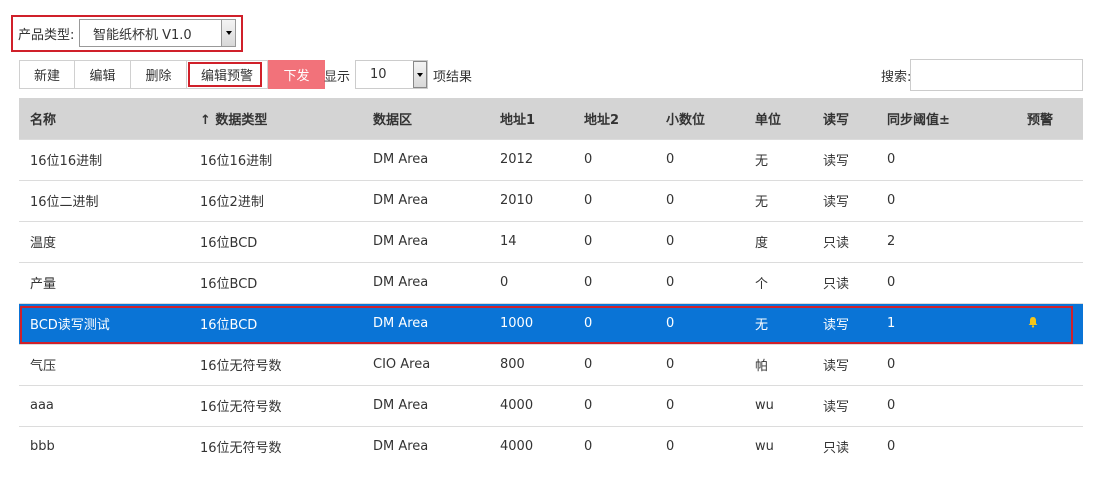 The image size is (1102, 477). Describe the element at coordinates (425, 364) in the screenshot. I see `cell-data-area: CIO Area` at that location.